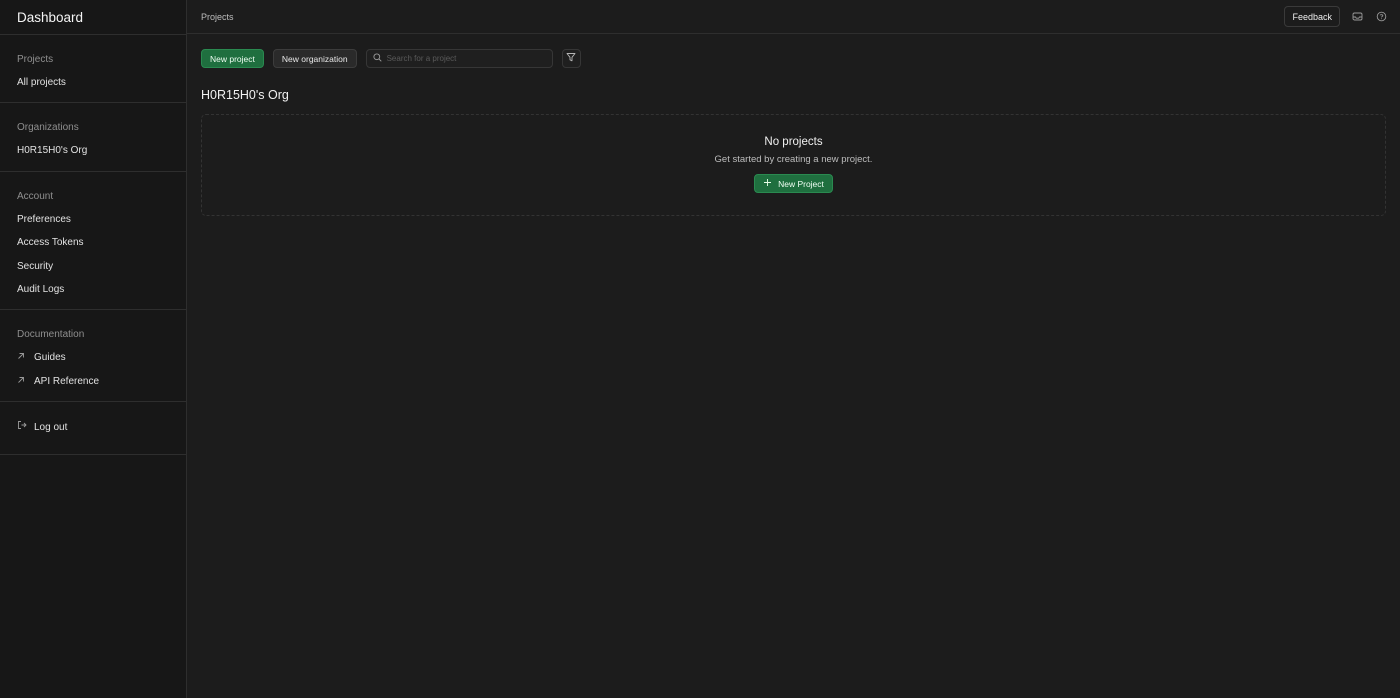  Describe the element at coordinates (377, 58) in the screenshot. I see `search-icon` at that location.